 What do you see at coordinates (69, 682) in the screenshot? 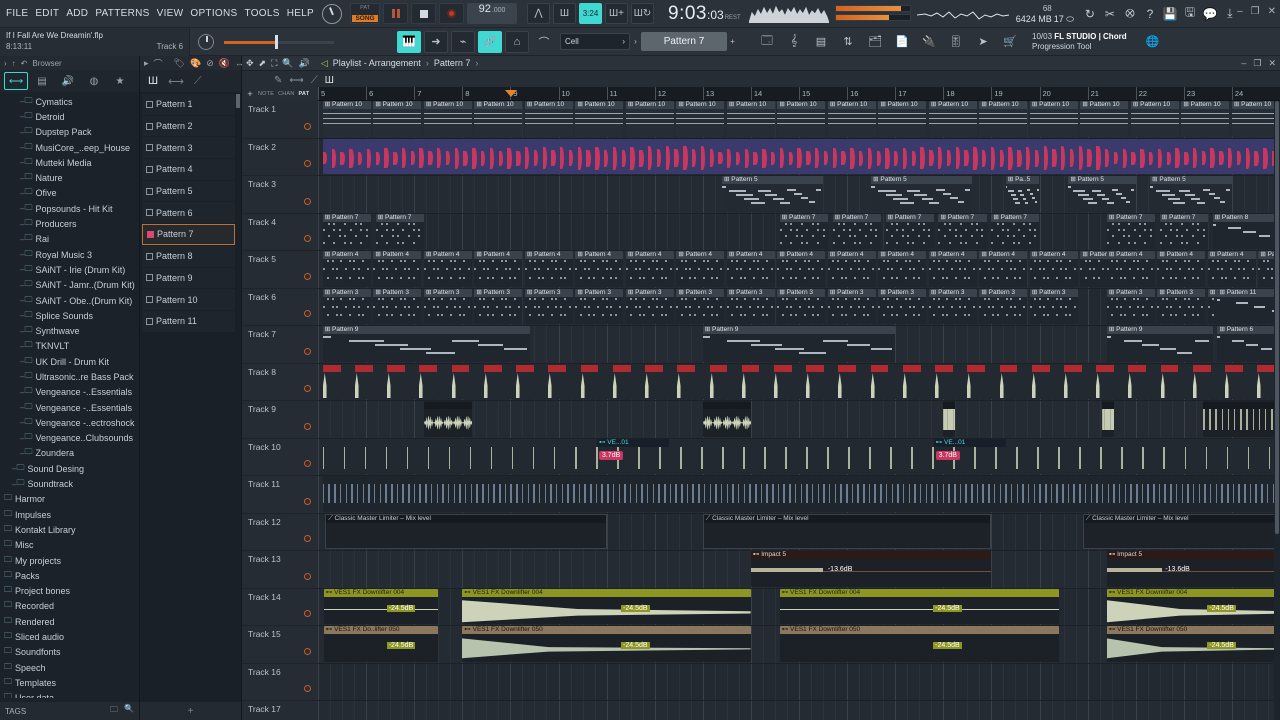
I see `browser-item: 🗀 Templates` at bounding box center [69, 682].